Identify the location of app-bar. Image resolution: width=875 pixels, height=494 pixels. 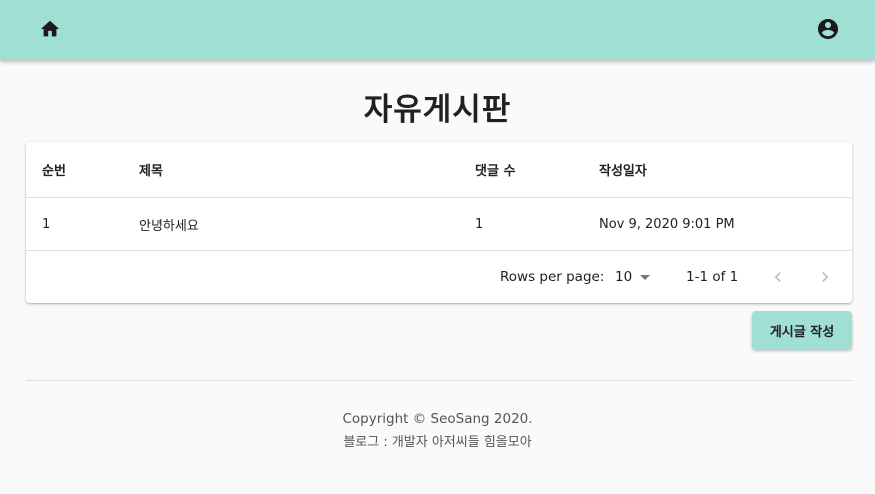
(437, 30).